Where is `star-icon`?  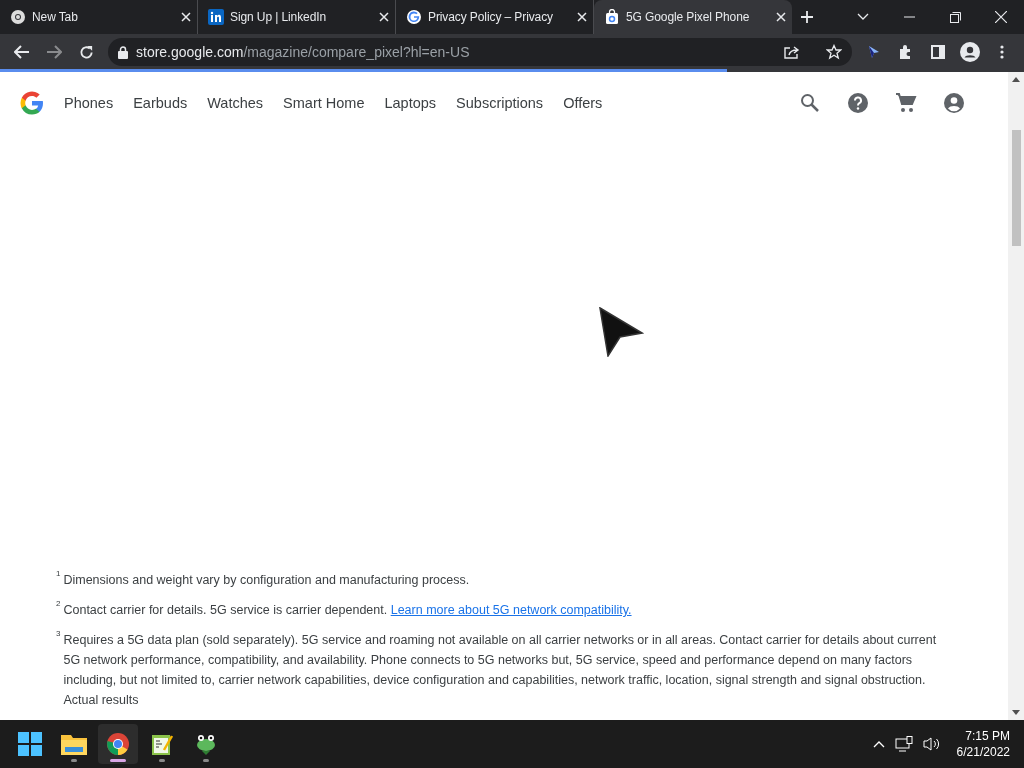
star-icon is located at coordinates (834, 52).